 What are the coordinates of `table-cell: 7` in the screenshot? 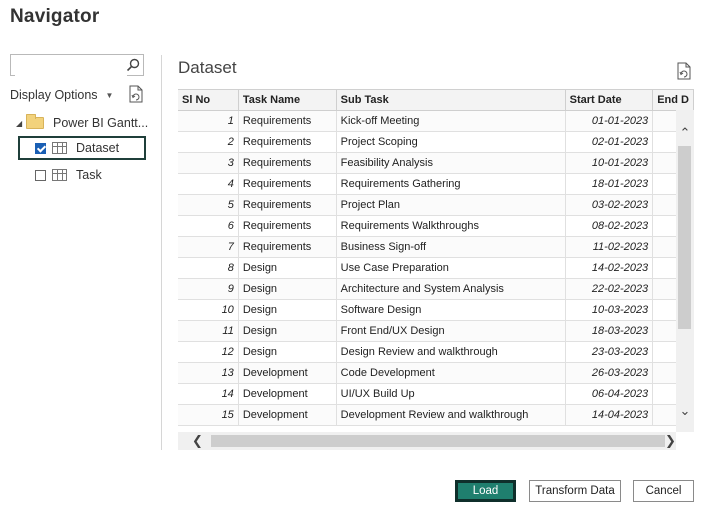 It's located at (208, 247).